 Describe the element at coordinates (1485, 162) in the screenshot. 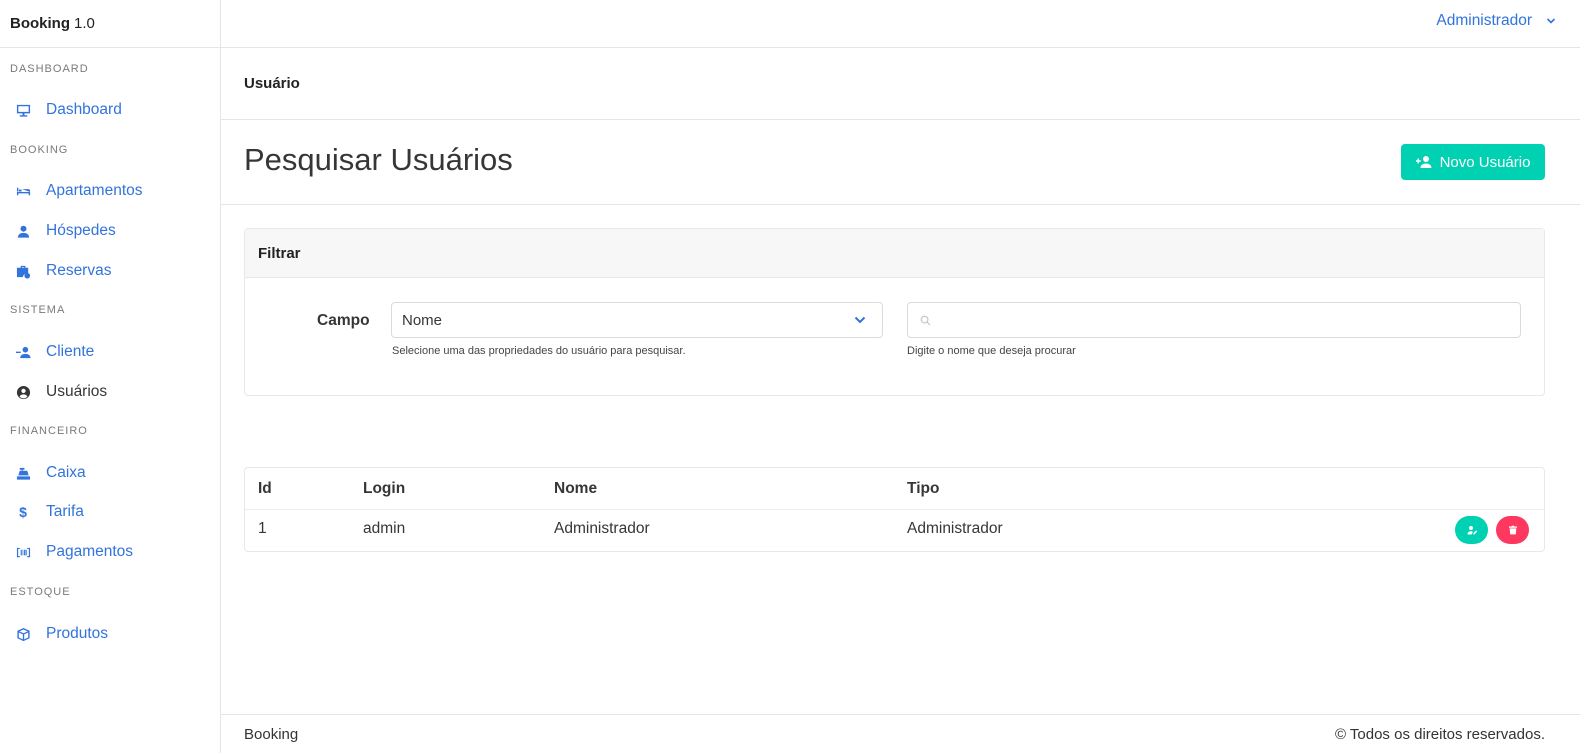

I see `new-user-label: Novo Usuário` at that location.